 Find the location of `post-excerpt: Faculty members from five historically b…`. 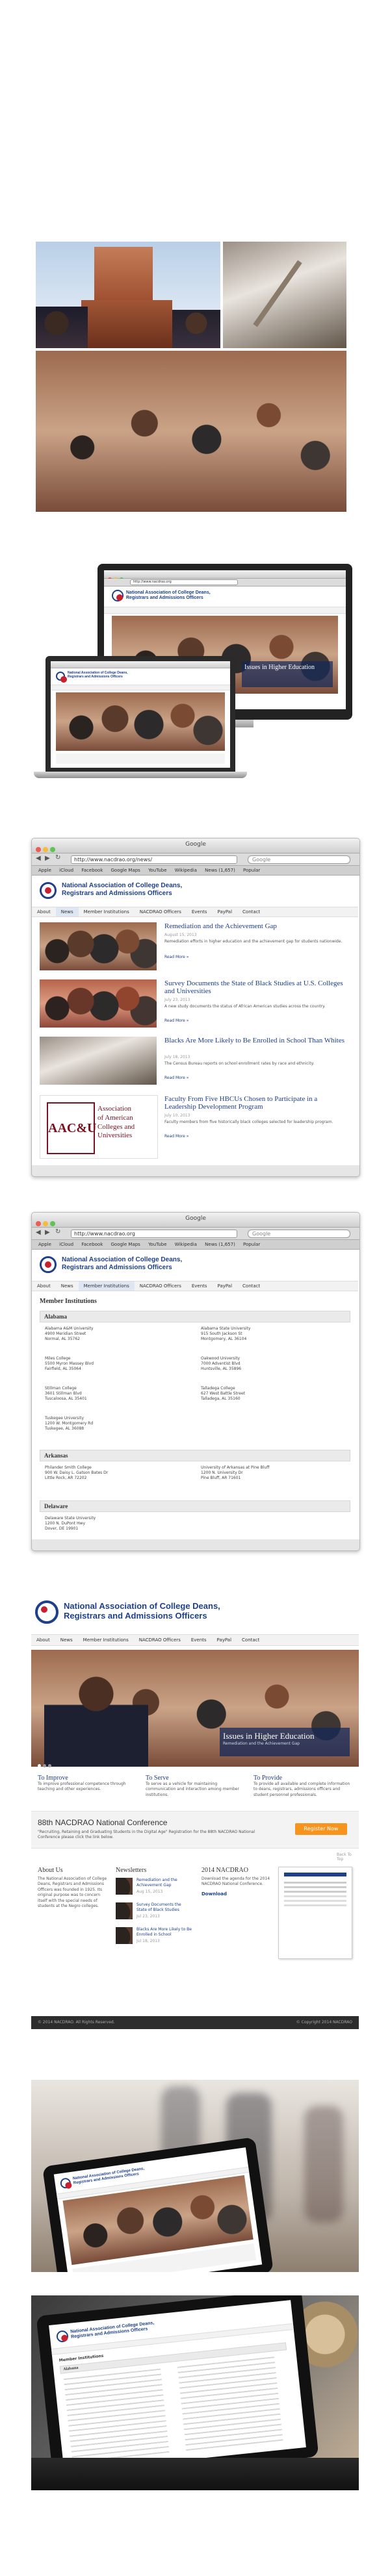

post-excerpt: Faculty members from five historically b… is located at coordinates (249, 1122).